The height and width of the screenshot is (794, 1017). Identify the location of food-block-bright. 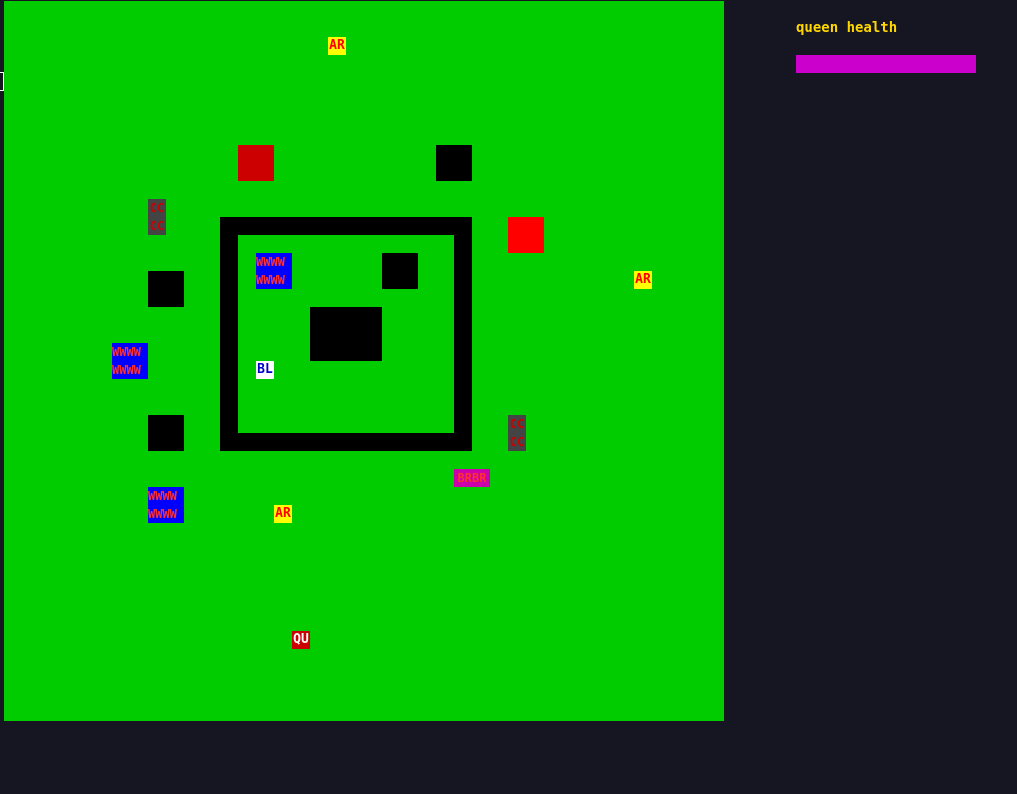
(526, 235).